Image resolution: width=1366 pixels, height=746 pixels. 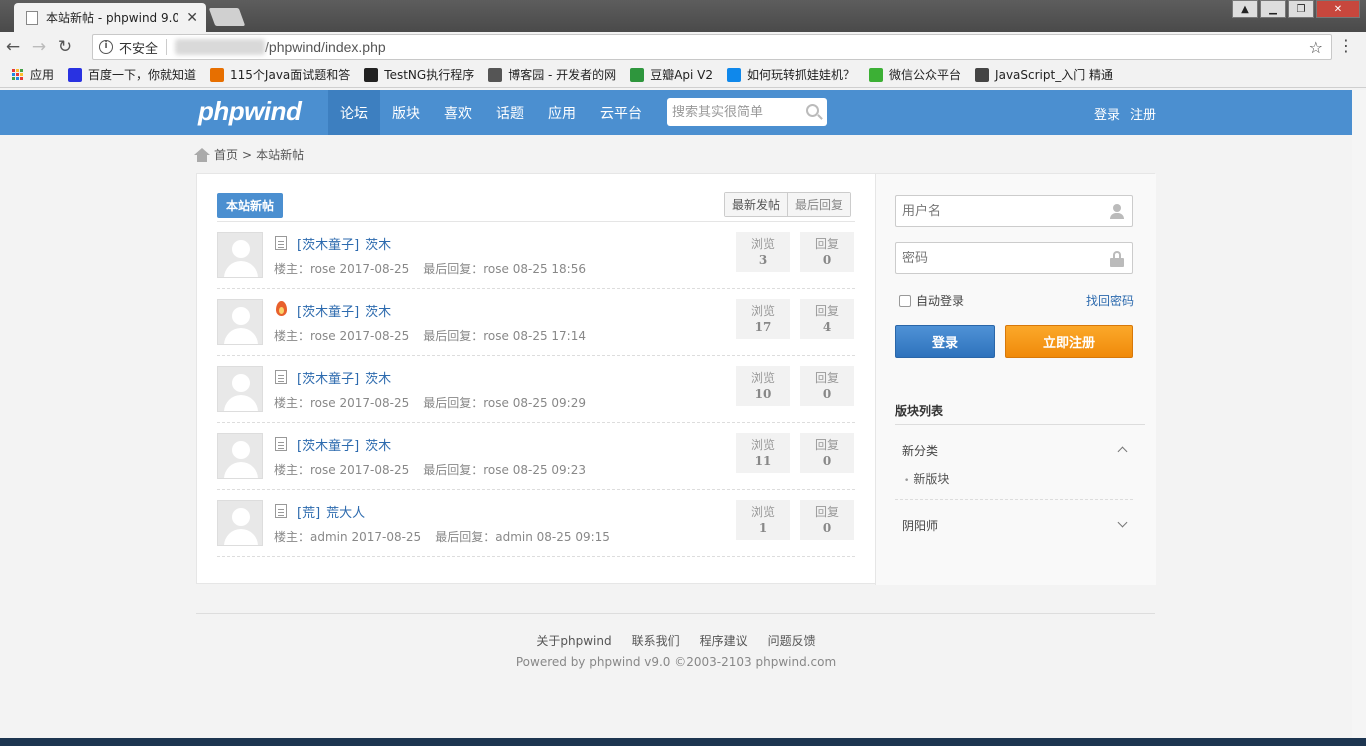 I want to click on tab-close-icon: ✕, so click(x=192, y=18).